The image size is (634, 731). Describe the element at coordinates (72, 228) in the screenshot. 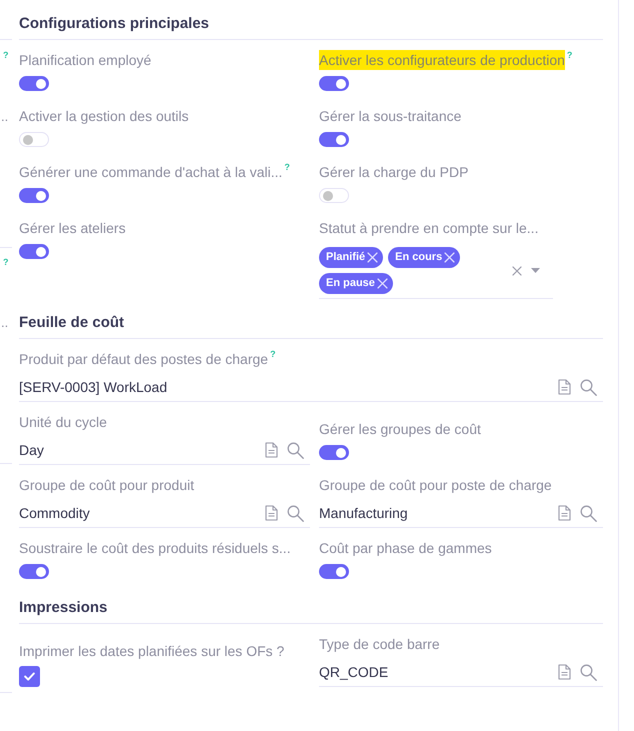

I see `field-label: Gérer les ateliers` at that location.